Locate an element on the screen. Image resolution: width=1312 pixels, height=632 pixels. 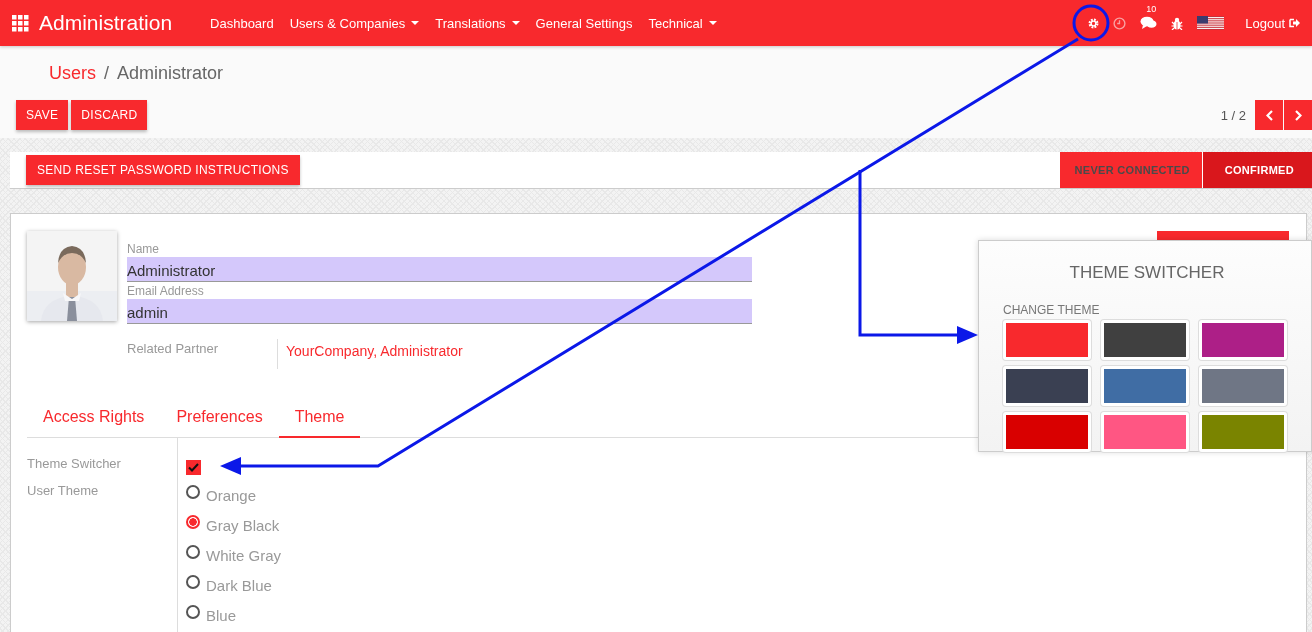
field-label: User Theme is located at coordinates (63, 491).